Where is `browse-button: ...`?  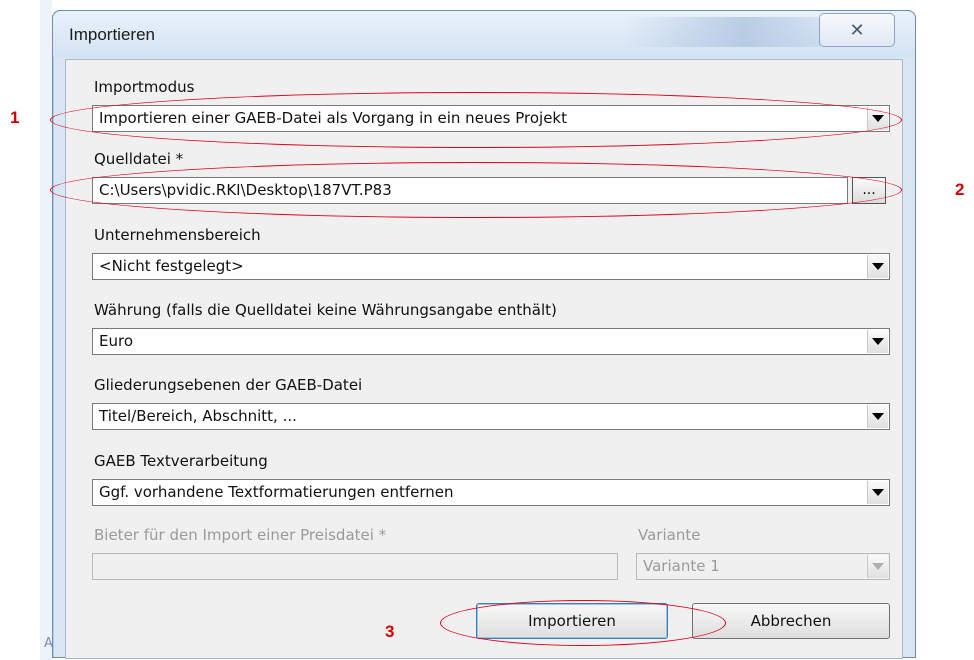 browse-button: ... is located at coordinates (869, 190).